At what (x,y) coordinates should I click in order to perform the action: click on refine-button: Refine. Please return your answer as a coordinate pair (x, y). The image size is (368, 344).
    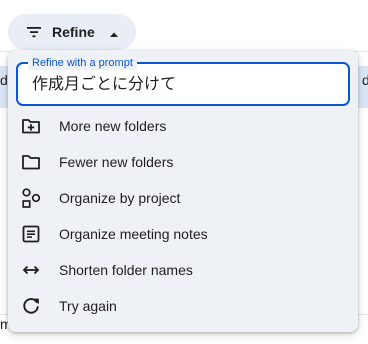
    Looking at the image, I should click on (72, 32).